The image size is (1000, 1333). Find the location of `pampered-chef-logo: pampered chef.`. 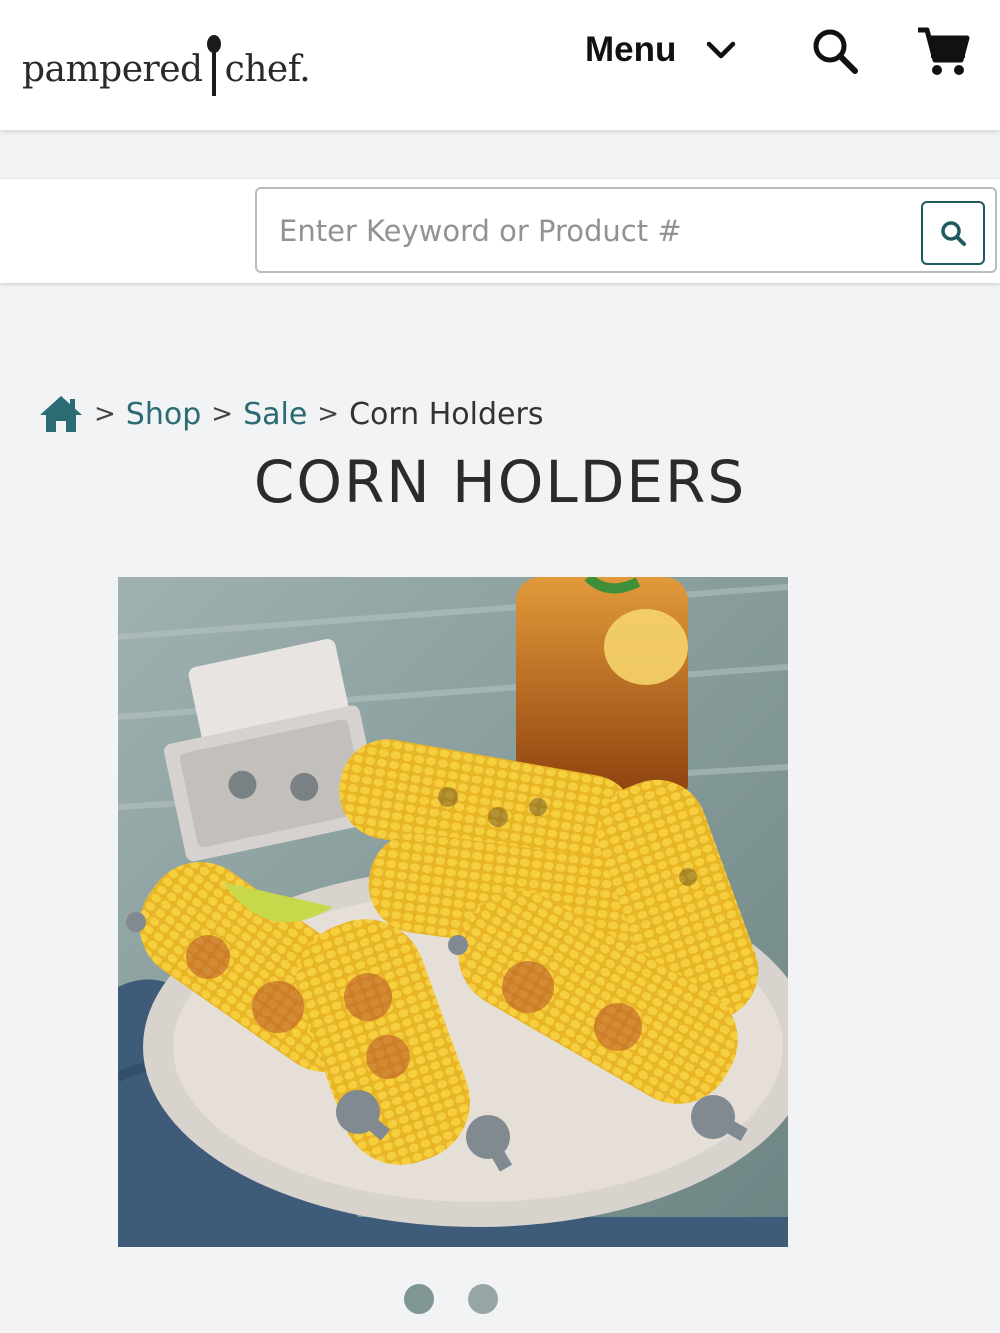

pampered-chef-logo: pampered chef. is located at coordinates (166, 63).